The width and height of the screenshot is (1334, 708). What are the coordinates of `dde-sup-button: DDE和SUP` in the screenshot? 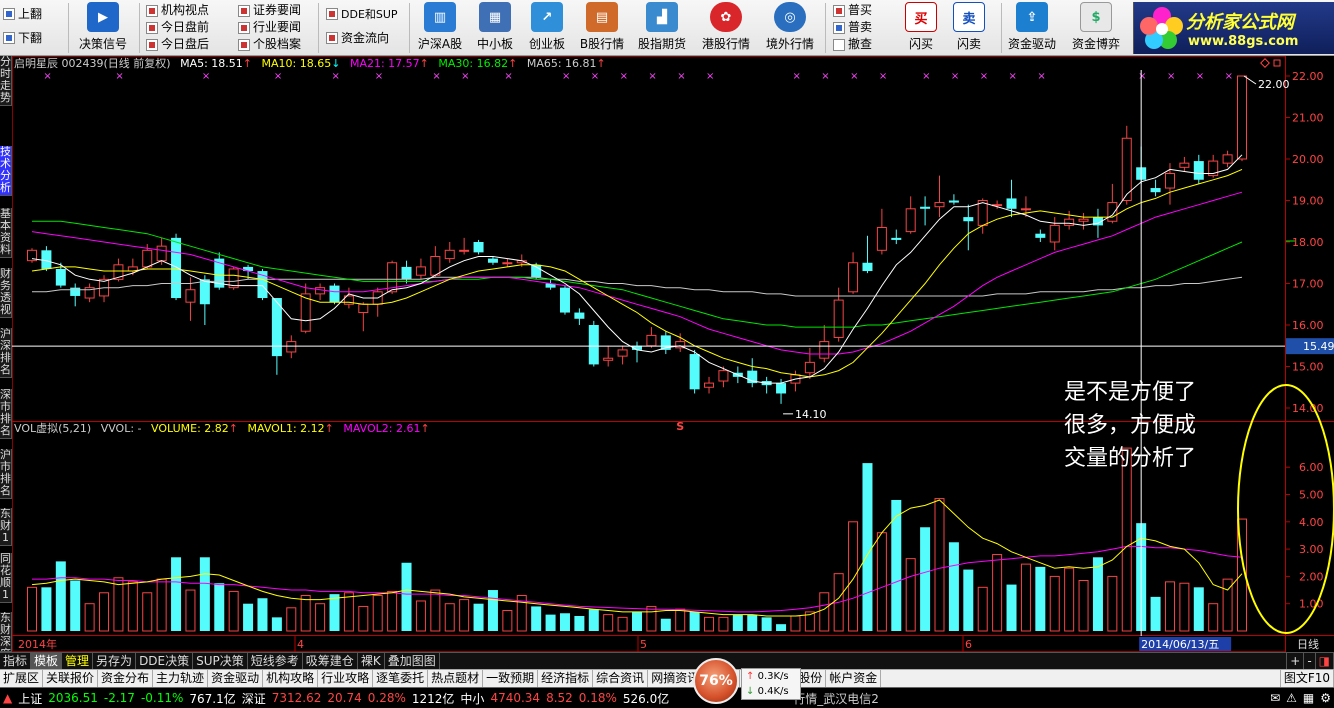 It's located at (362, 14).